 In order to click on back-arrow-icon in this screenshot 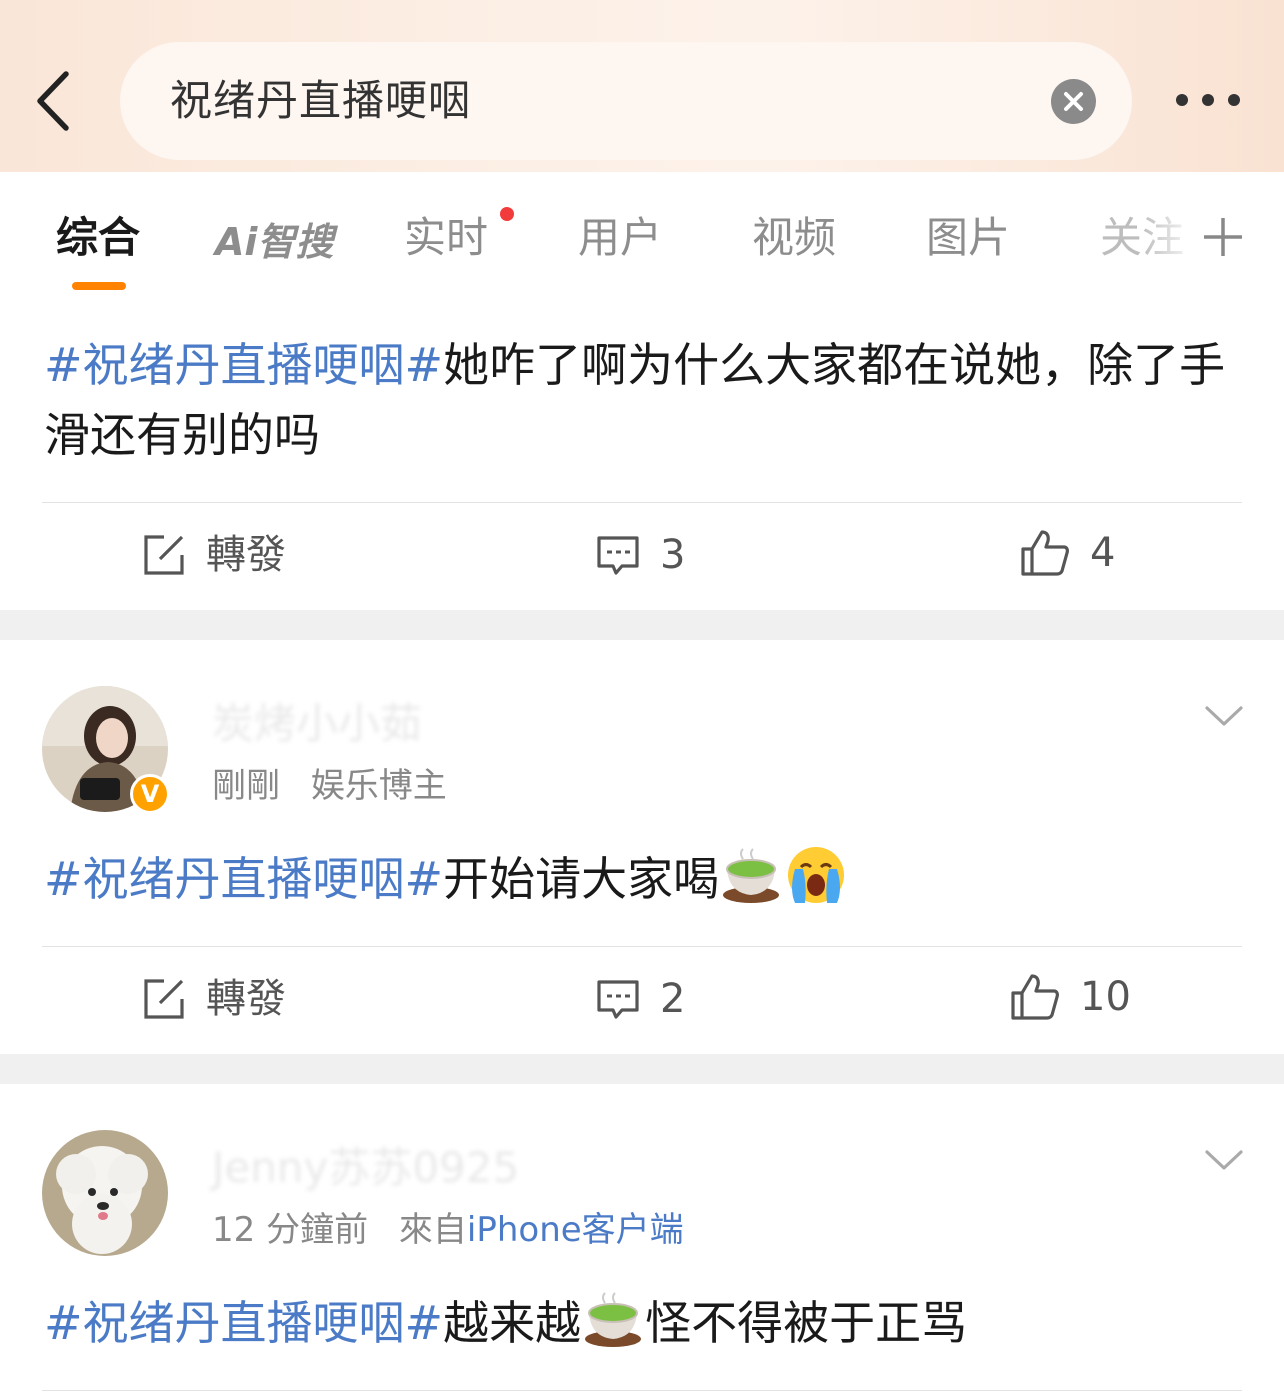, I will do `click(54, 101)`.